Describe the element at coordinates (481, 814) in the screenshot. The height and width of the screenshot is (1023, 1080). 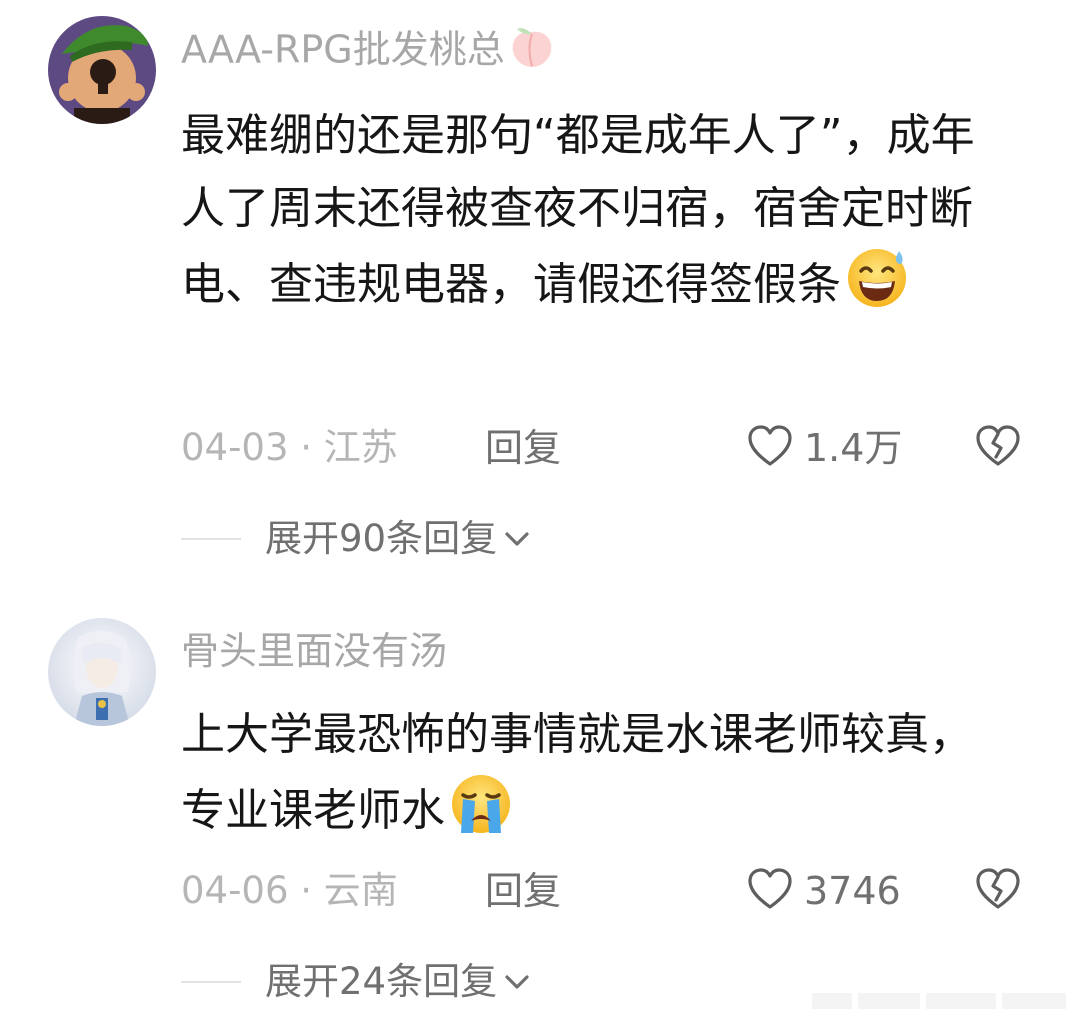
I see `crying-face-emoji` at that location.